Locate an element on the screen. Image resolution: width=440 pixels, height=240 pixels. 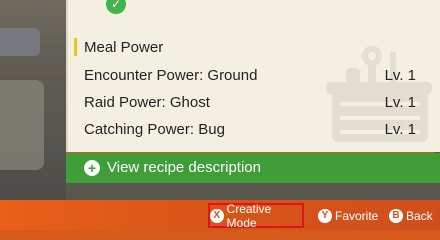
control-bar: X Creative Mode Y Favorite B Back is located at coordinates (220, 215).